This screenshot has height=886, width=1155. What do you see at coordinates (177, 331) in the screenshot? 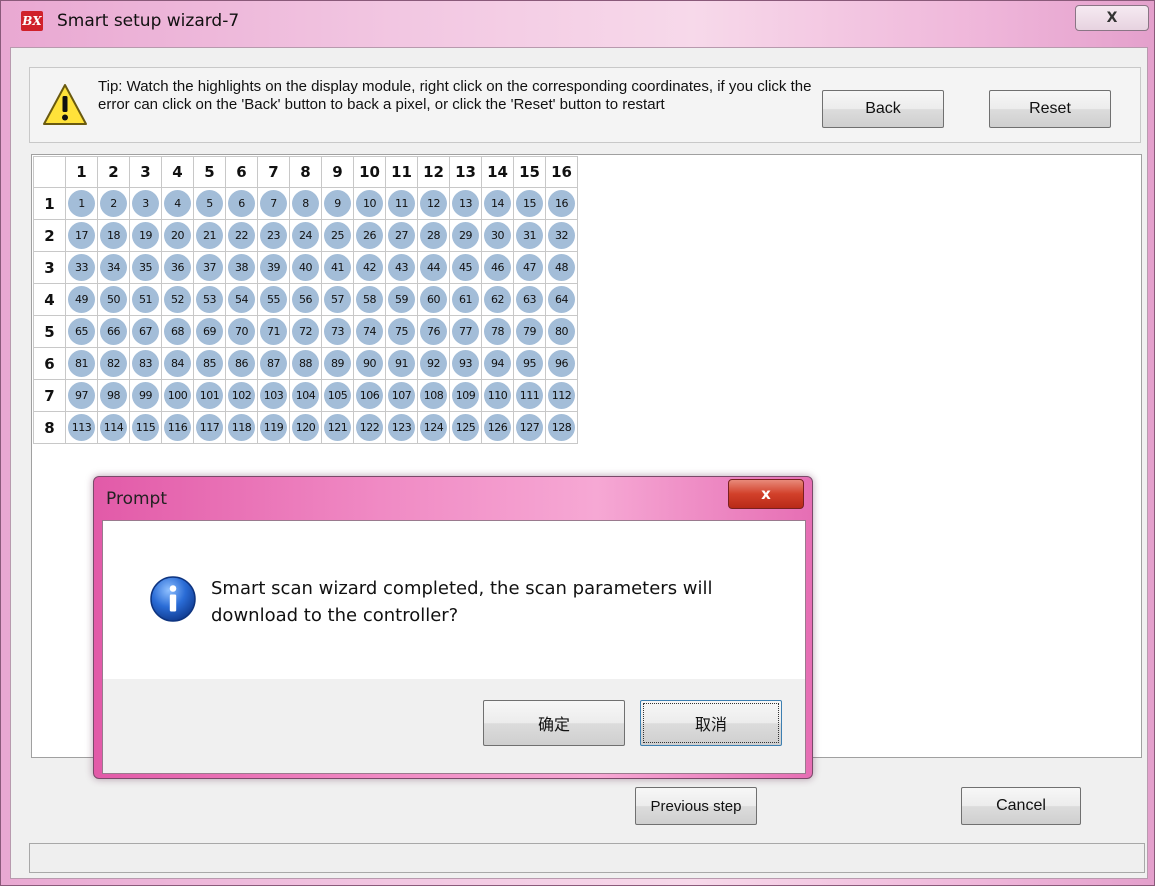
I see `grid-cell: 68` at bounding box center [177, 331].